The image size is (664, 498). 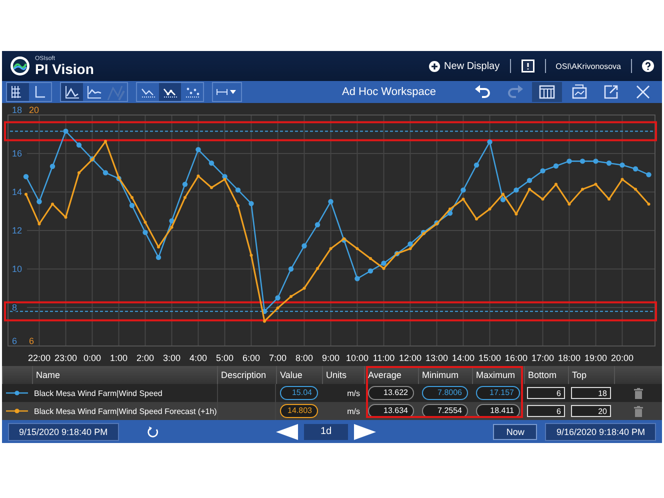 I want to click on new-display-button: New Display, so click(x=464, y=66).